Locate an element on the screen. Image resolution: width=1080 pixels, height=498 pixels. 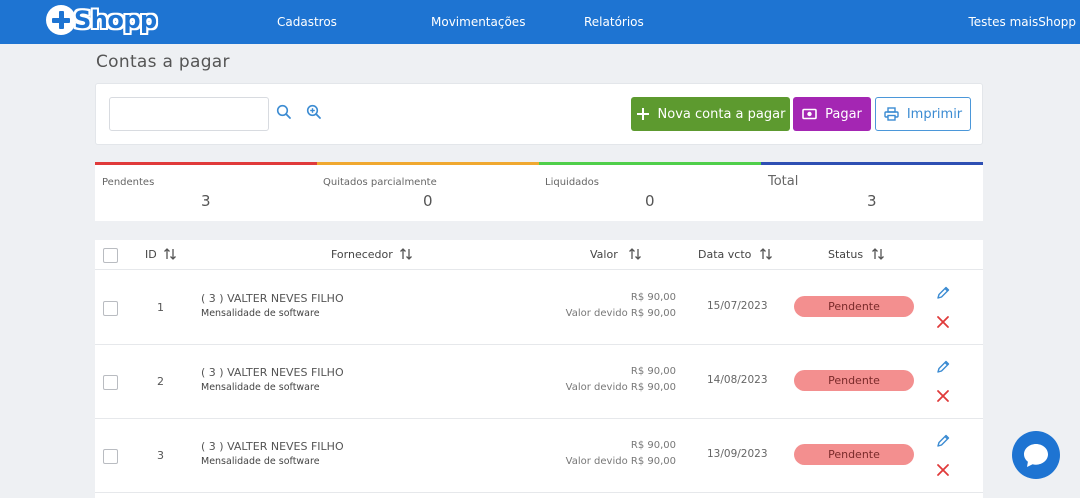
brand-name: Shopp is located at coordinates (115, 20).